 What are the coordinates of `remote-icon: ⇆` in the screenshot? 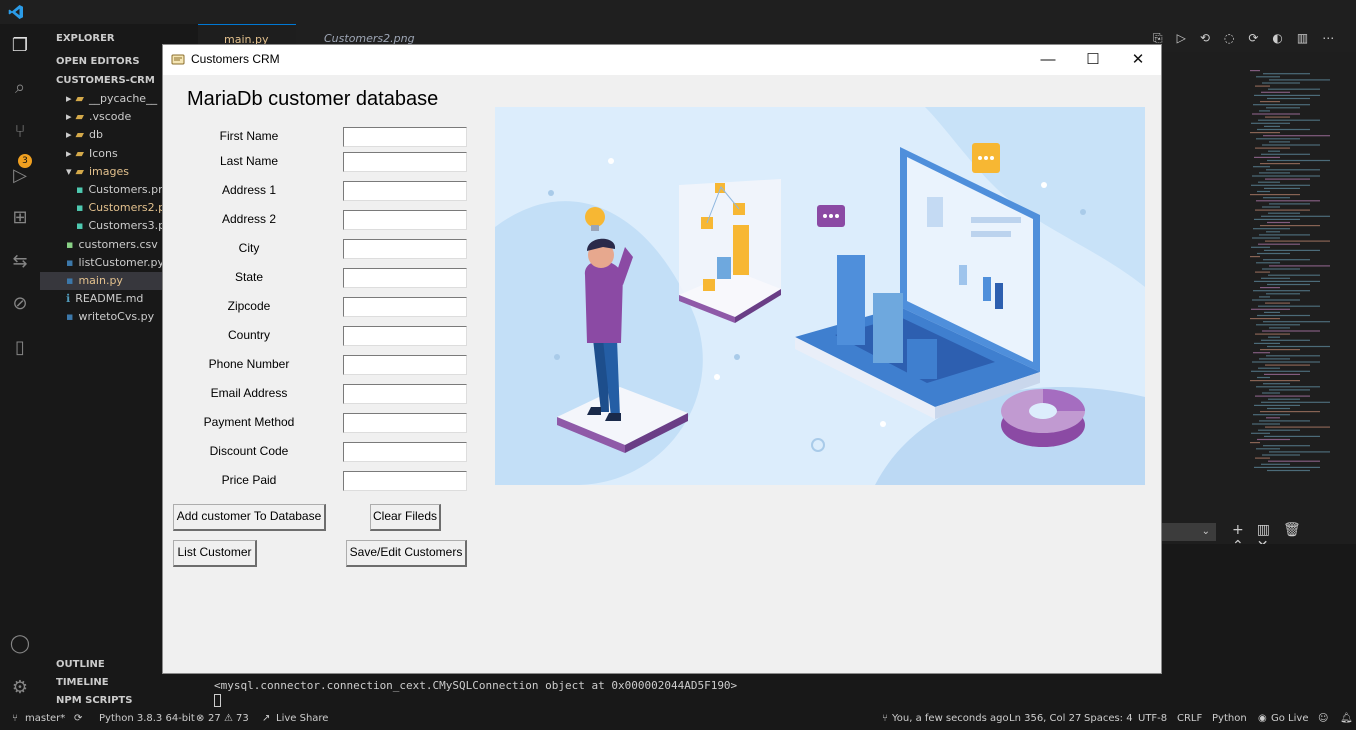 It's located at (20, 262).